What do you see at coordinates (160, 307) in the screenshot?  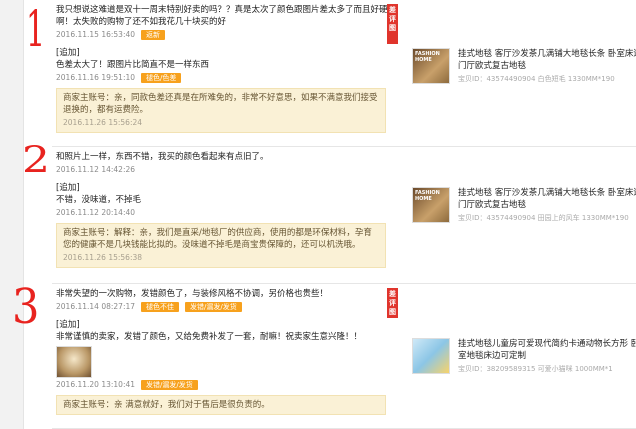 I see `review-tag: 褪色不佳` at bounding box center [160, 307].